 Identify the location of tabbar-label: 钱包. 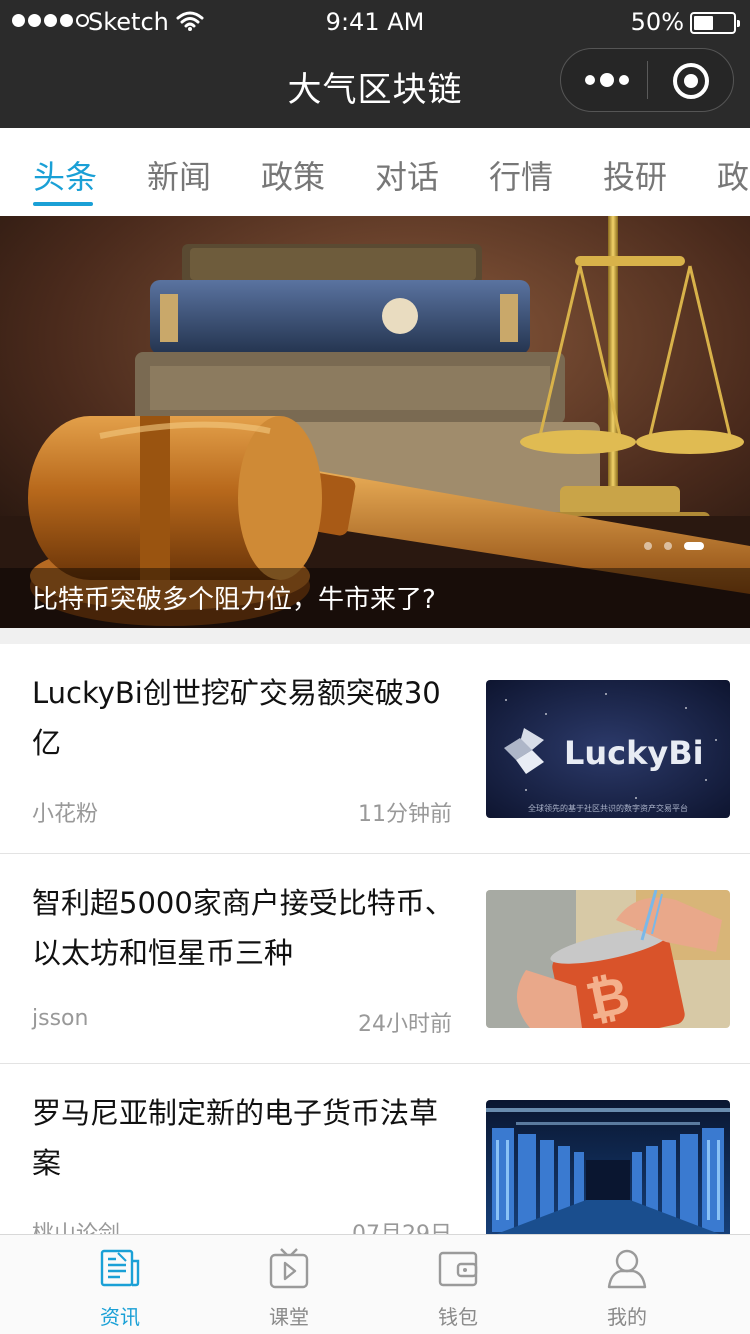
(458, 1317).